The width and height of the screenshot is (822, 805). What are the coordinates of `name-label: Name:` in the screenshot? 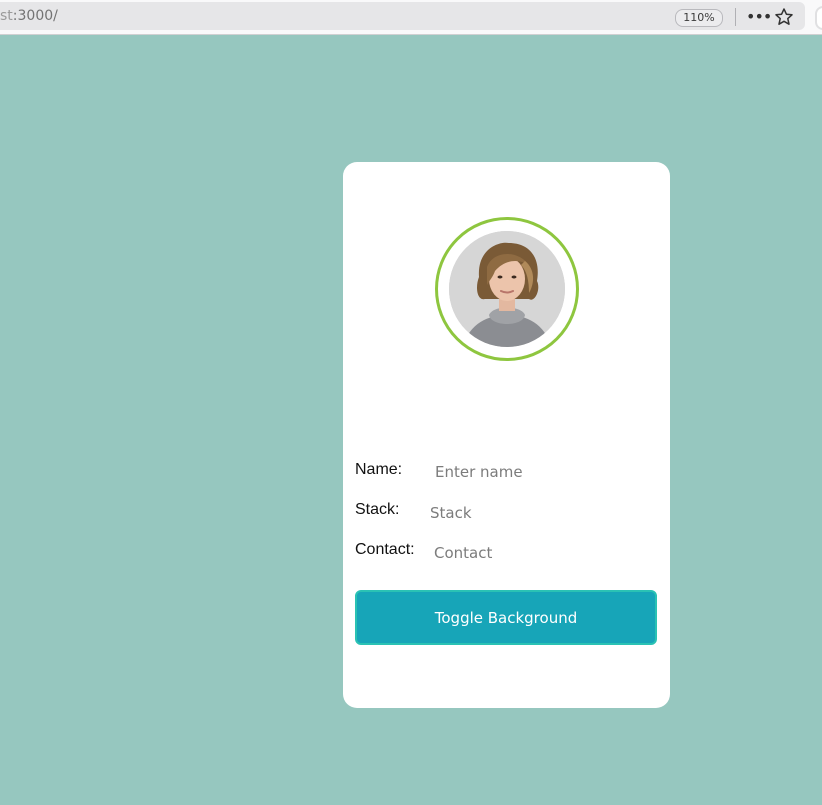 It's located at (379, 469).